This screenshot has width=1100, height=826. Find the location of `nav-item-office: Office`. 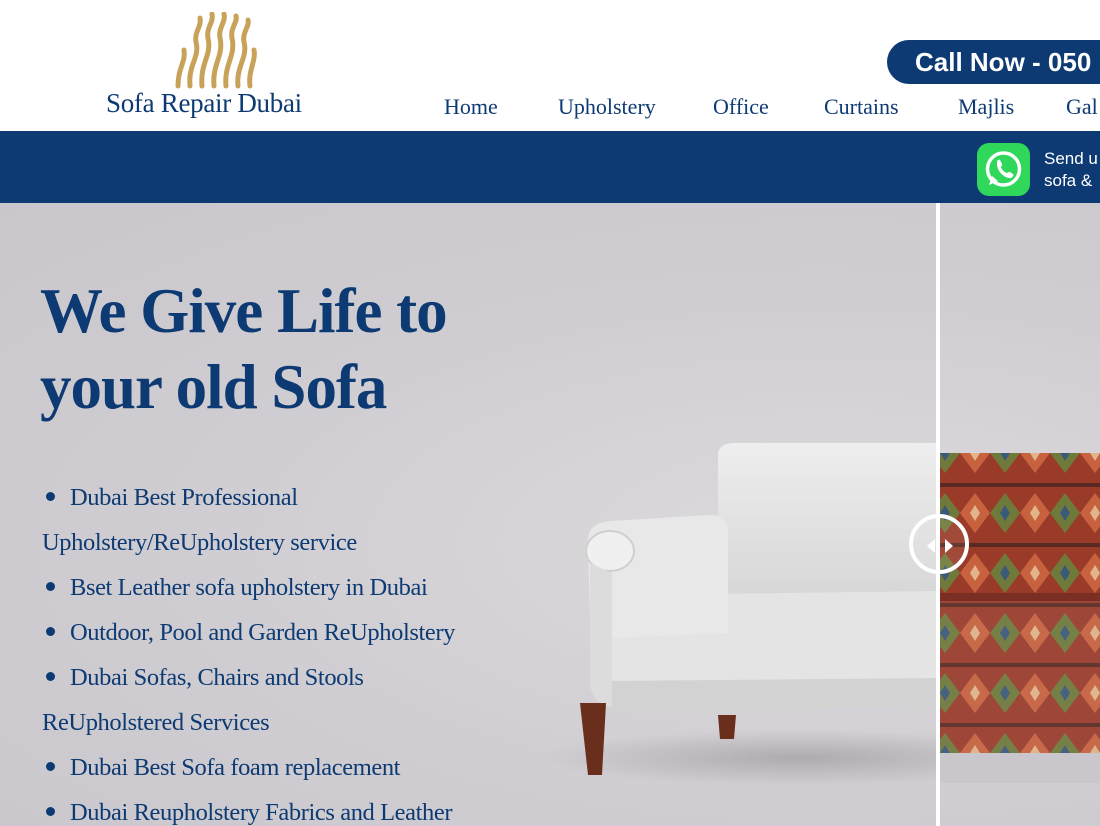

nav-item-office: Office is located at coordinates (741, 107).